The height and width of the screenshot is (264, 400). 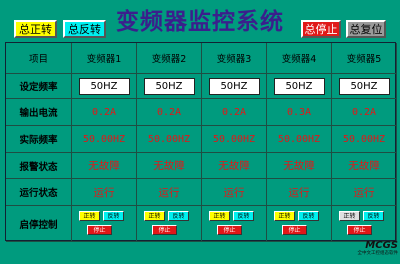 What do you see at coordinates (39, 166) in the screenshot?
I see `row-label-alarm-status: 报警状态` at bounding box center [39, 166].